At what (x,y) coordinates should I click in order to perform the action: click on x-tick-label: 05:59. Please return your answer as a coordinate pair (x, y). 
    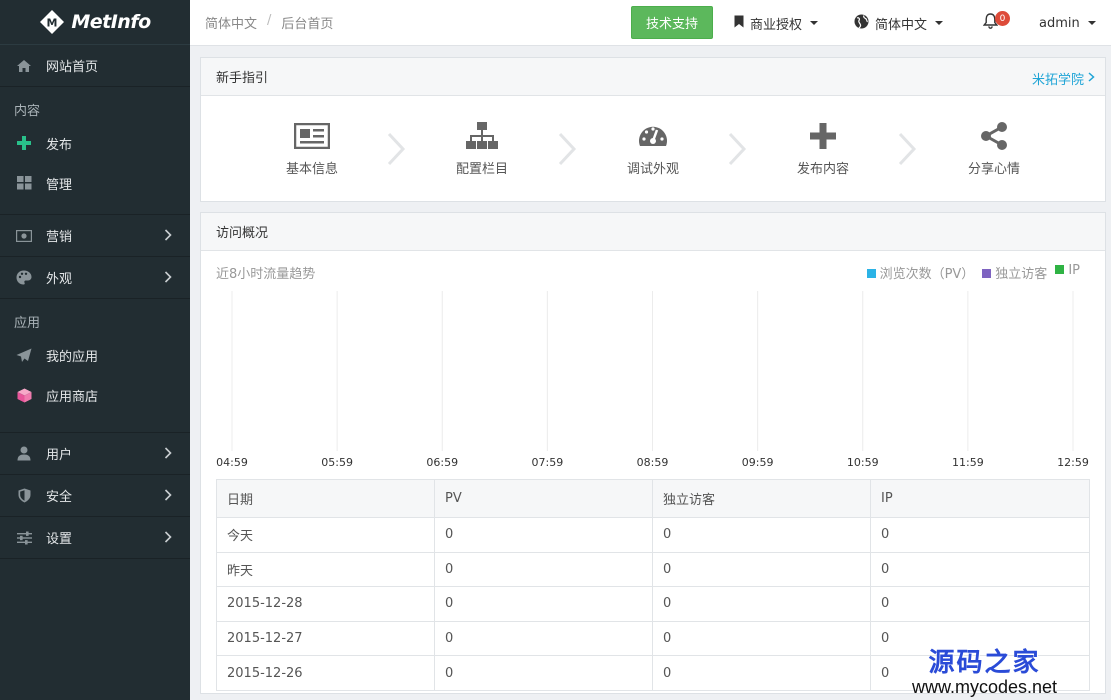
    Looking at the image, I should click on (337, 462).